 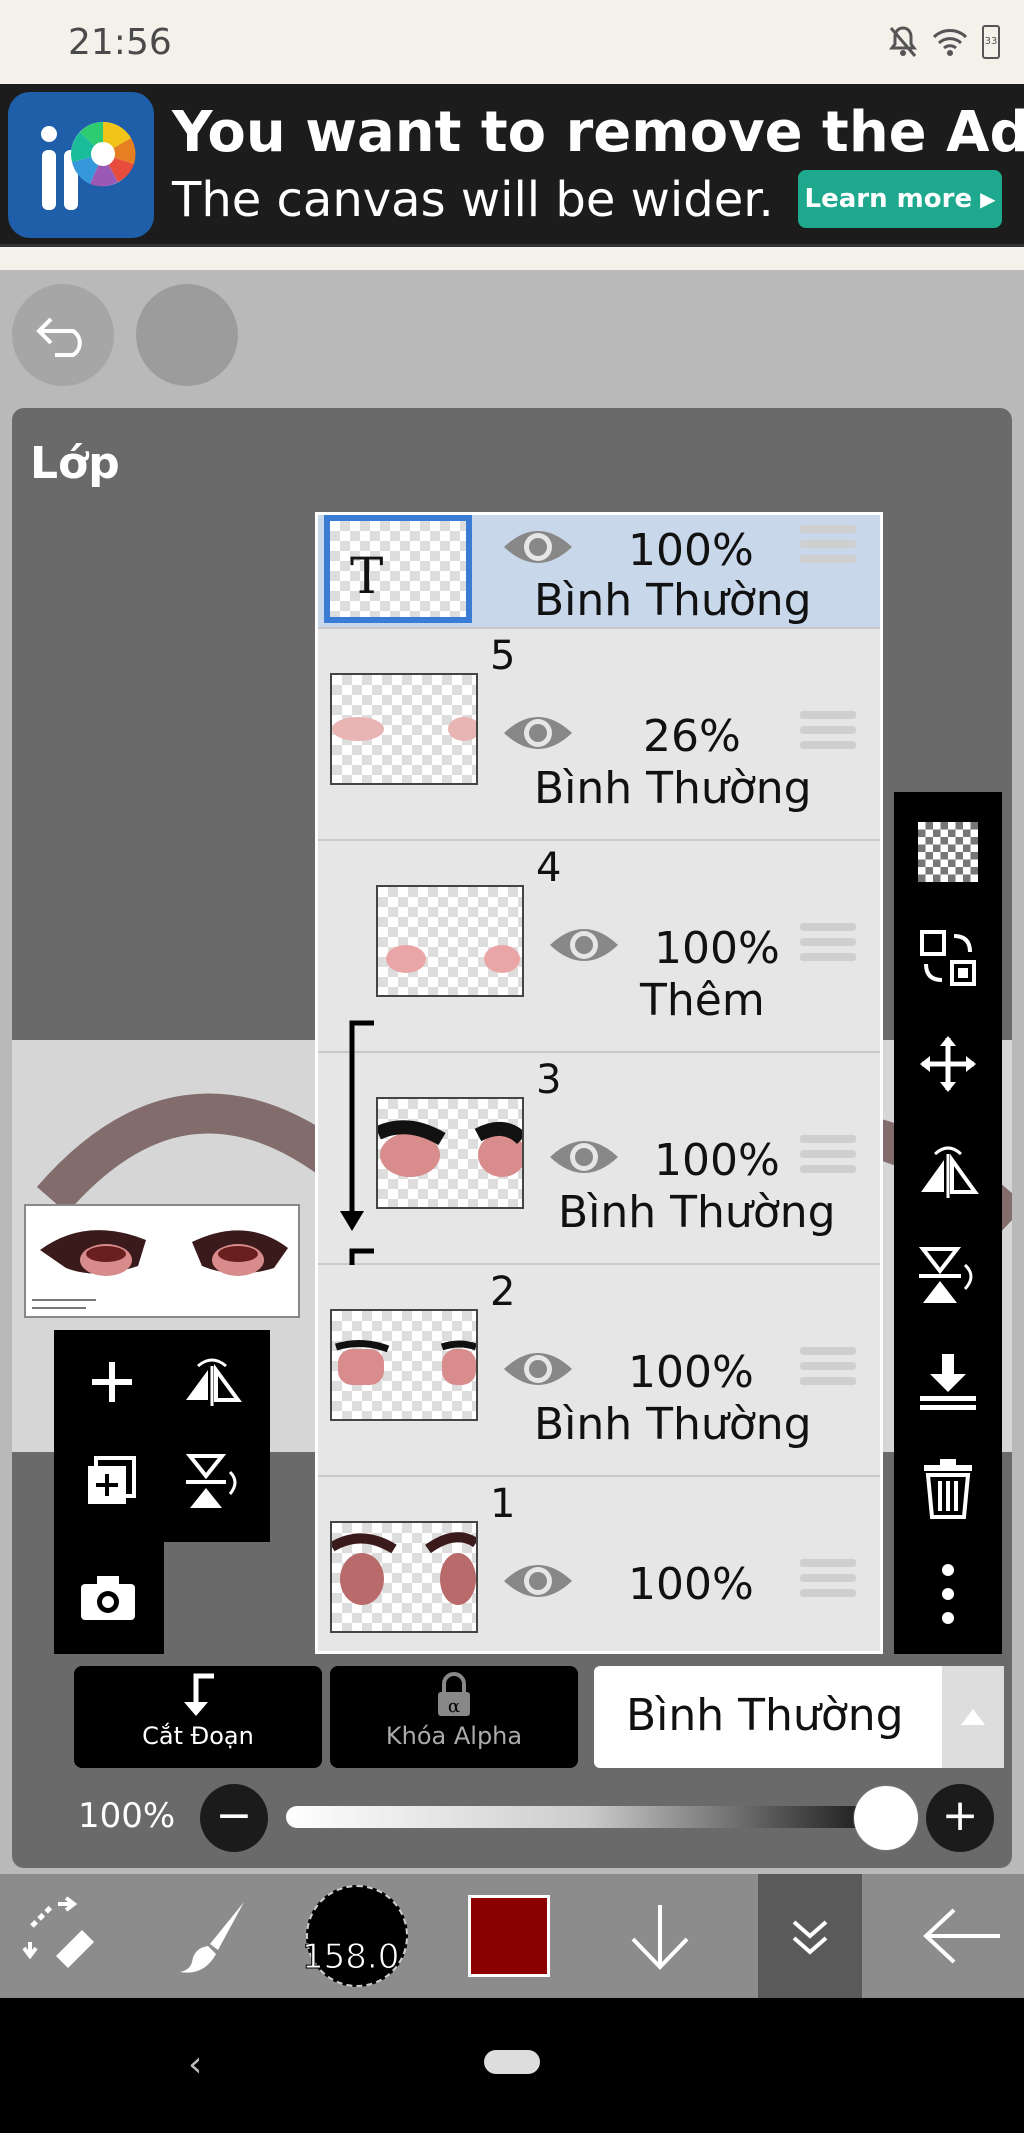 What do you see at coordinates (512, 2062) in the screenshot?
I see `nav-home-pill` at bounding box center [512, 2062].